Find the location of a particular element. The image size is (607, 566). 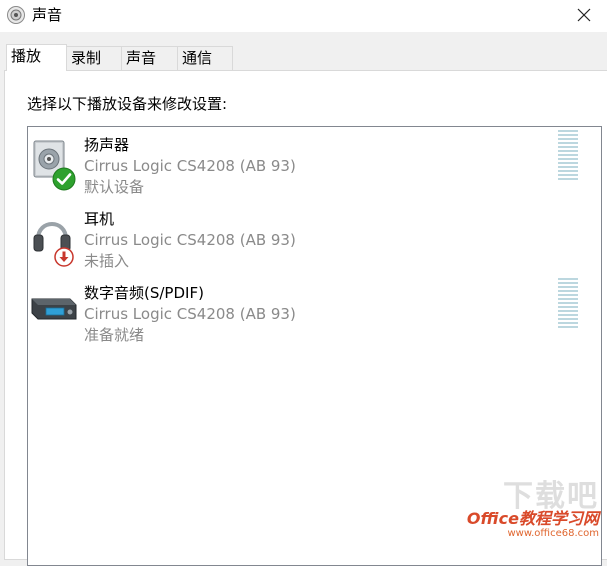

watermark-brand-text: Office教程学习网 is located at coordinates (532, 518).